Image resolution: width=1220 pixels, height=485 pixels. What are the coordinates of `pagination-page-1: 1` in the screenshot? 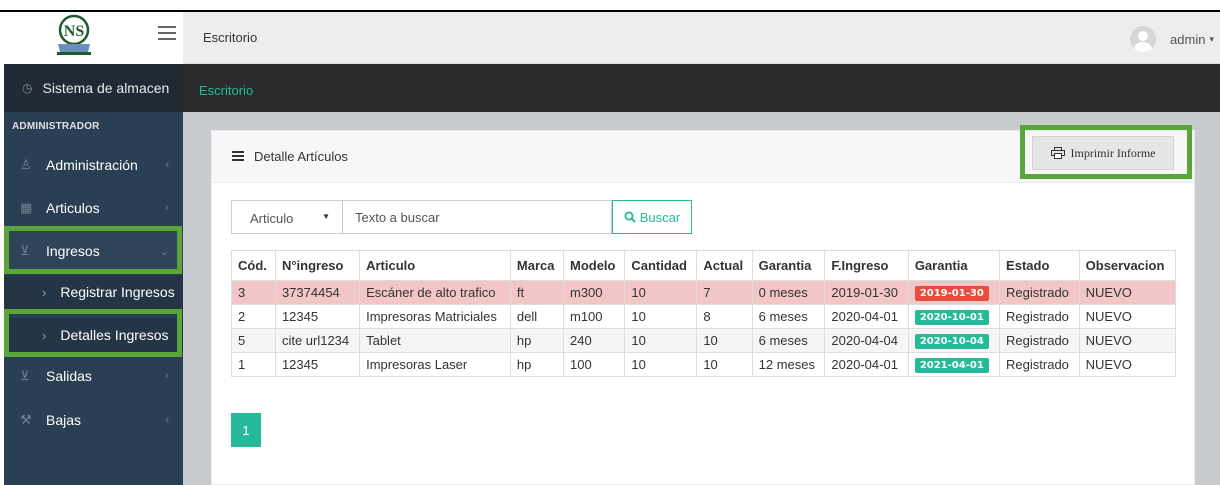 It's located at (246, 430).